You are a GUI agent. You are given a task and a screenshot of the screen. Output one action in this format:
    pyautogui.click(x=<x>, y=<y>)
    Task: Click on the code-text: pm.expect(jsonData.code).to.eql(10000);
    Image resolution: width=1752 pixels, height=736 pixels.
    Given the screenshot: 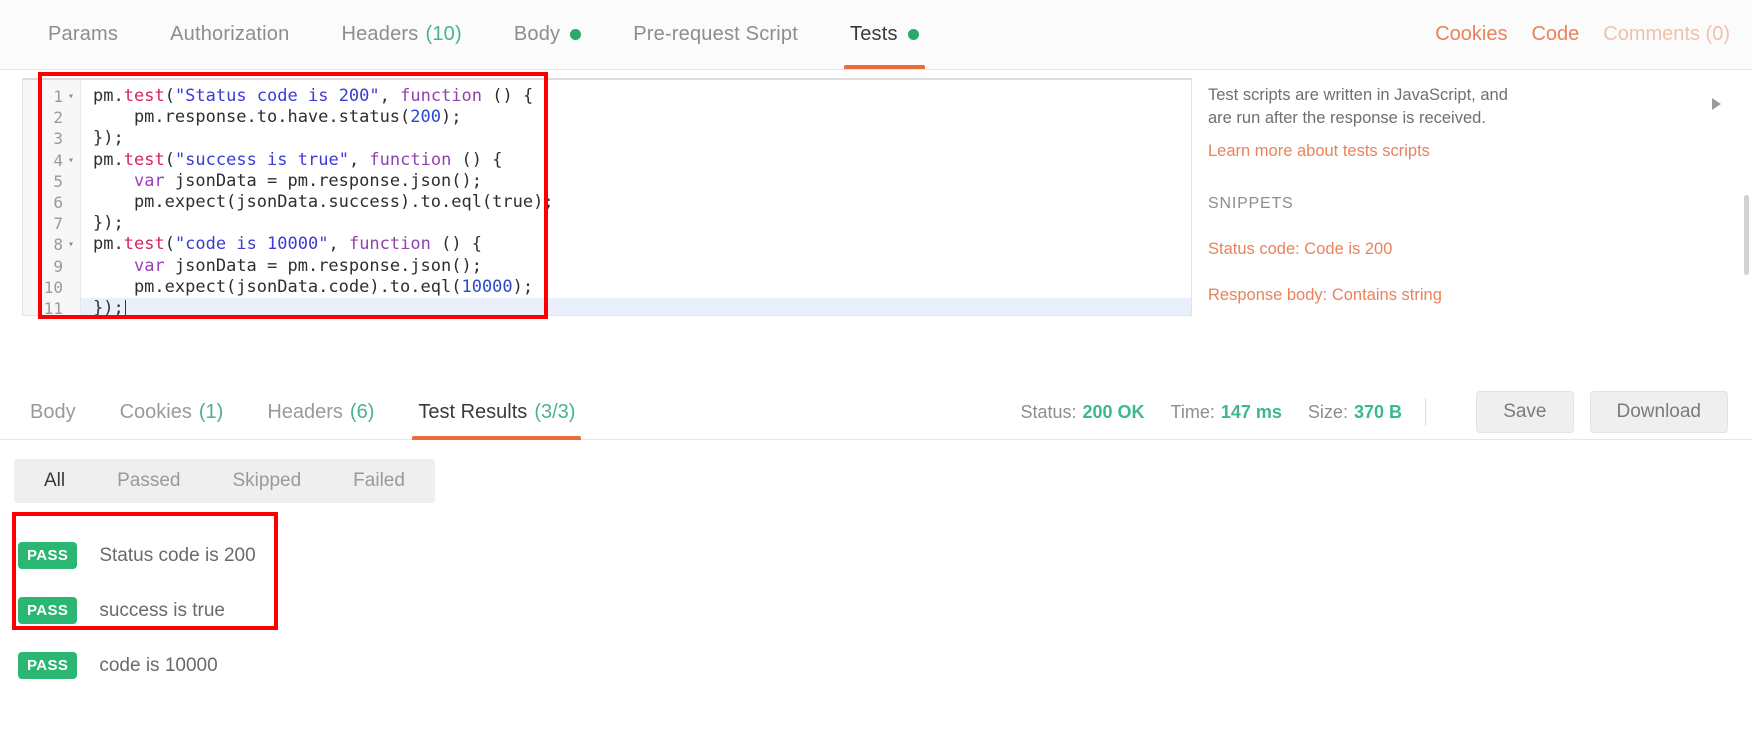 What is the action you would take?
    pyautogui.click(x=313, y=286)
    